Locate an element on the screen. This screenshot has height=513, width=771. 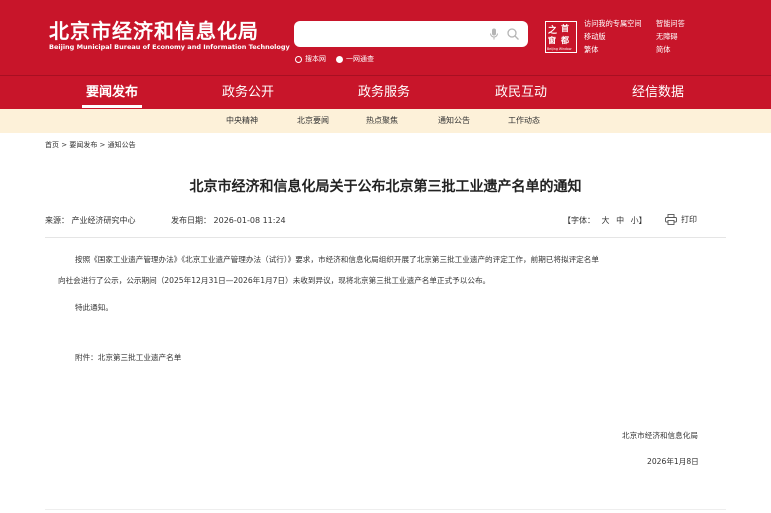
scope-option-all: 一网通查 is located at coordinates (355, 59).